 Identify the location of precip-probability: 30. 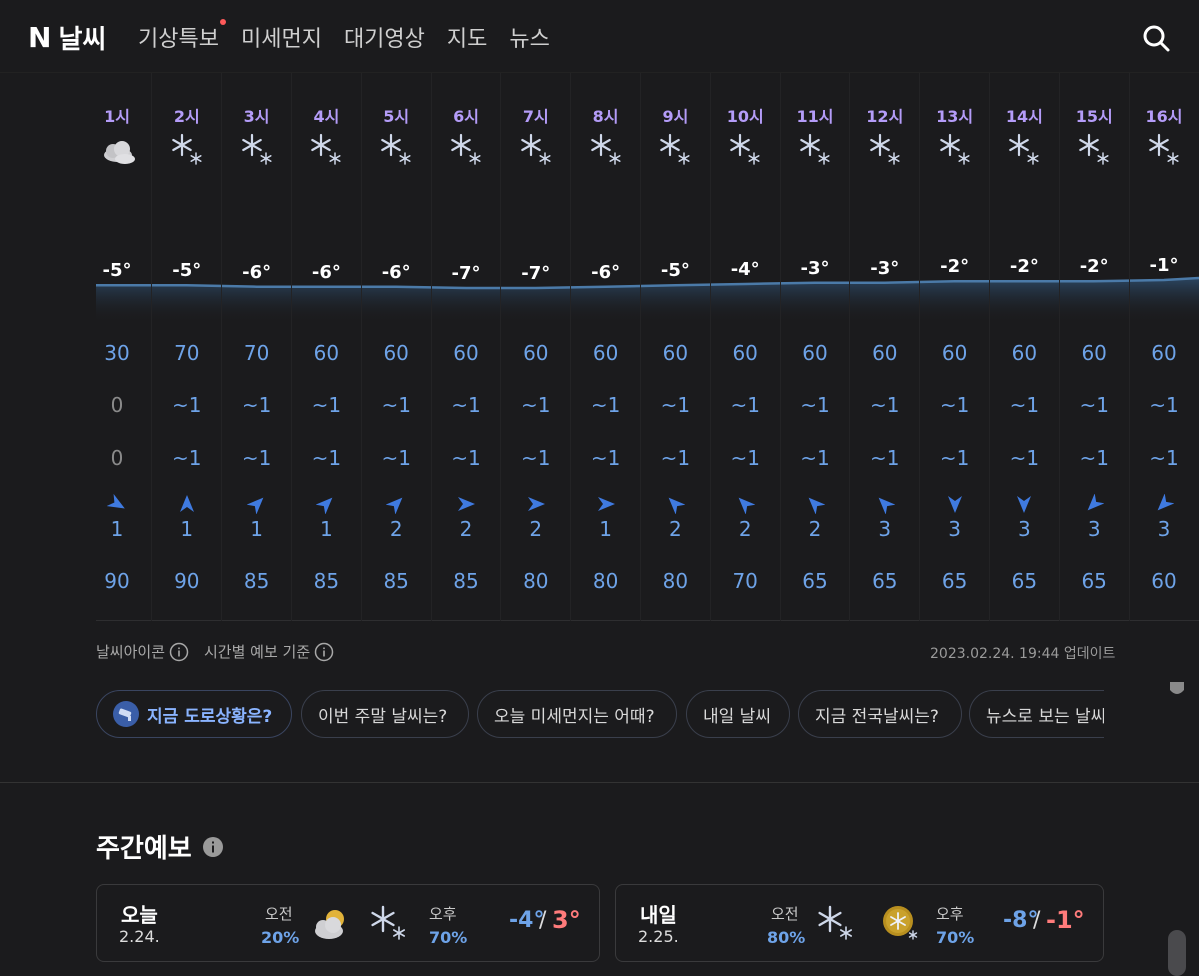
(117, 353).